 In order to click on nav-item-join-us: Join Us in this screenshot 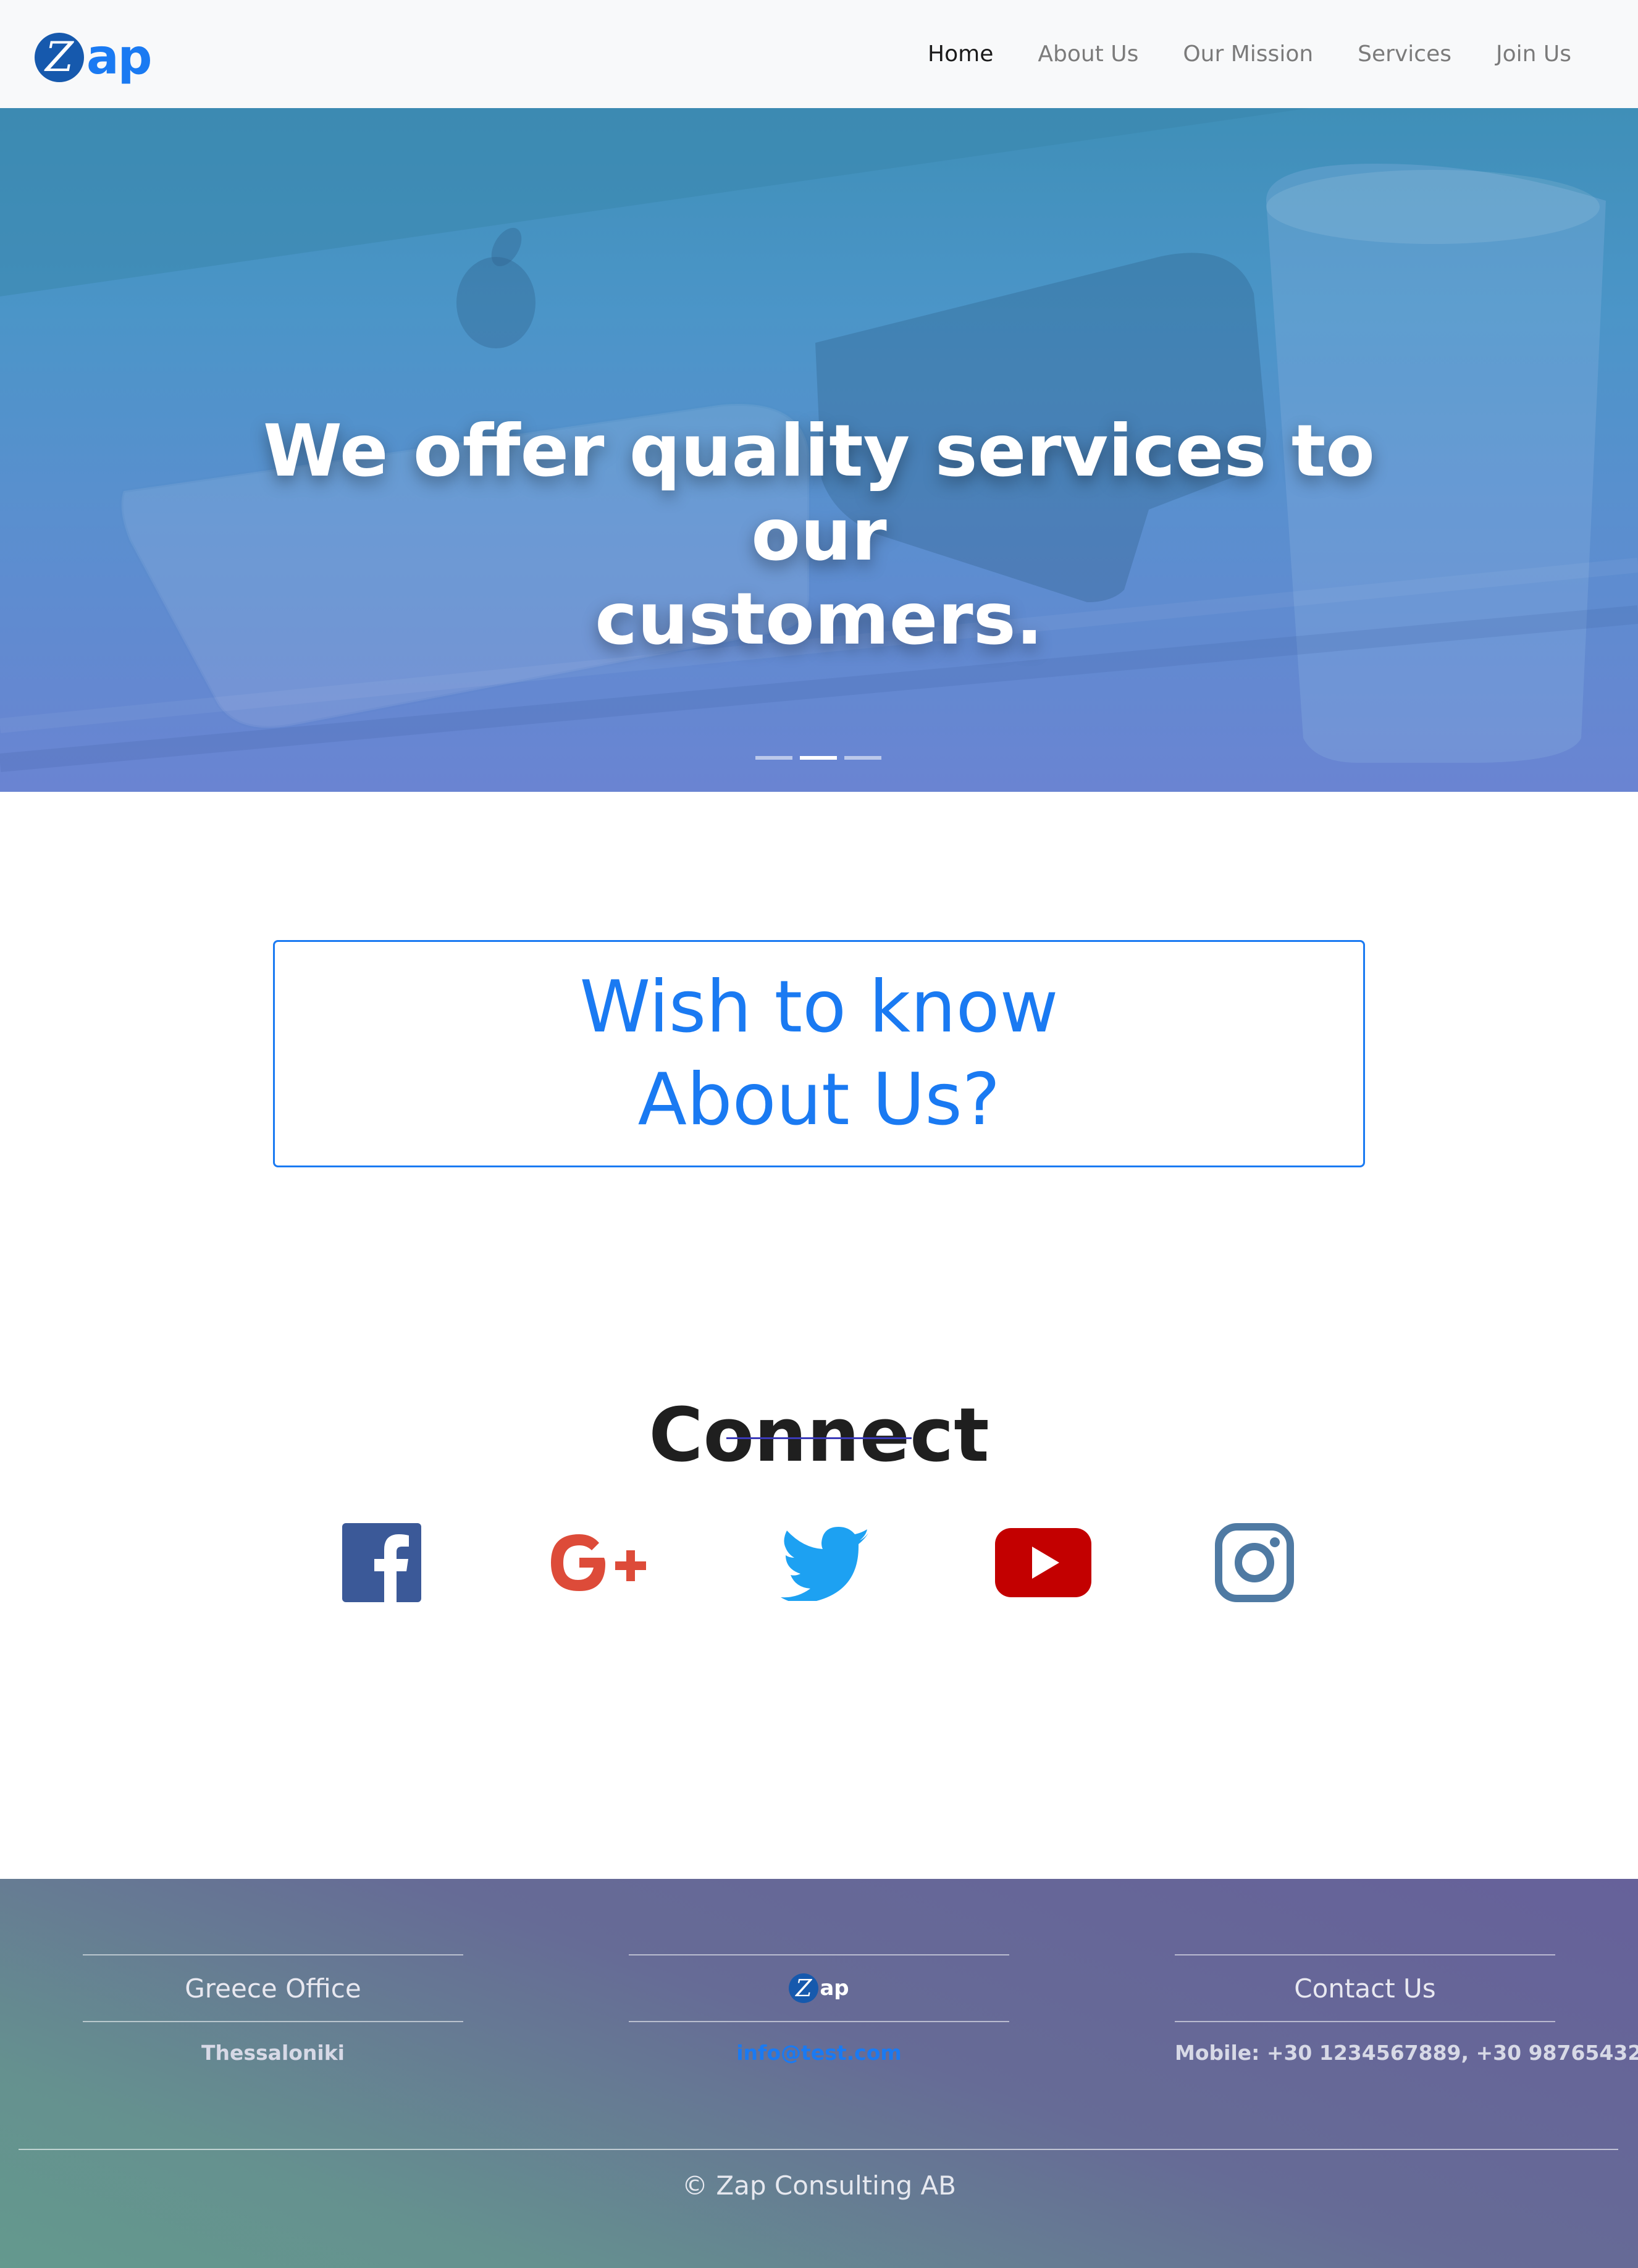, I will do `click(1534, 55)`.